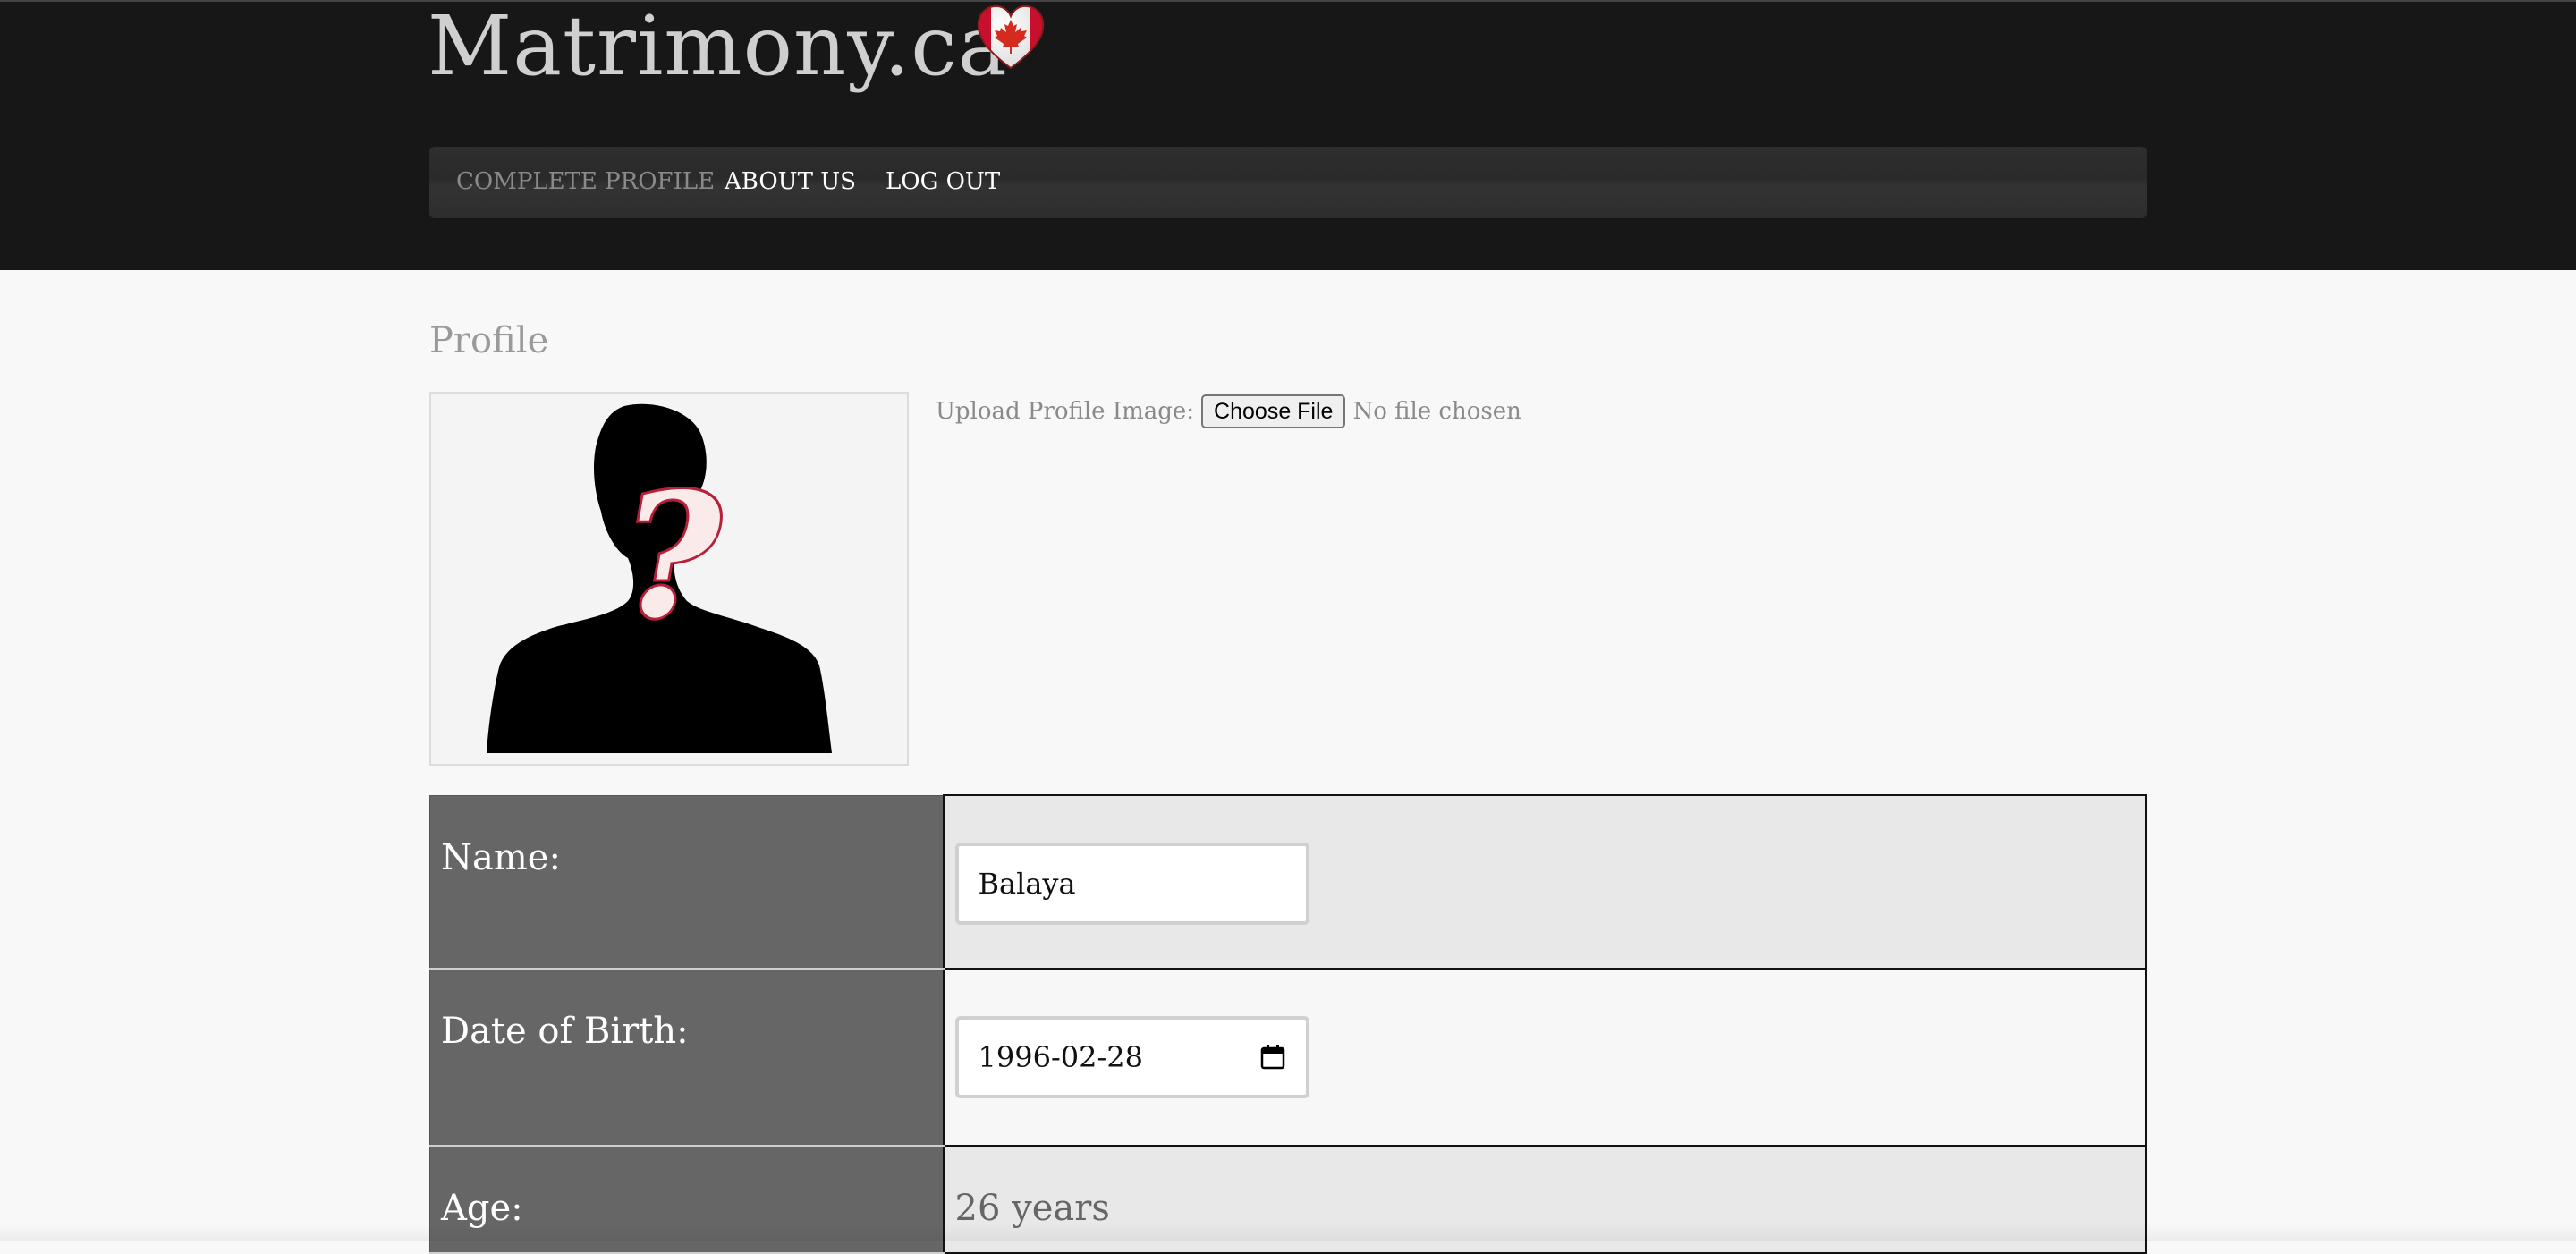 The image size is (2576, 1254). Describe the element at coordinates (1027, 884) in the screenshot. I see `name-input-value: Balaya` at that location.